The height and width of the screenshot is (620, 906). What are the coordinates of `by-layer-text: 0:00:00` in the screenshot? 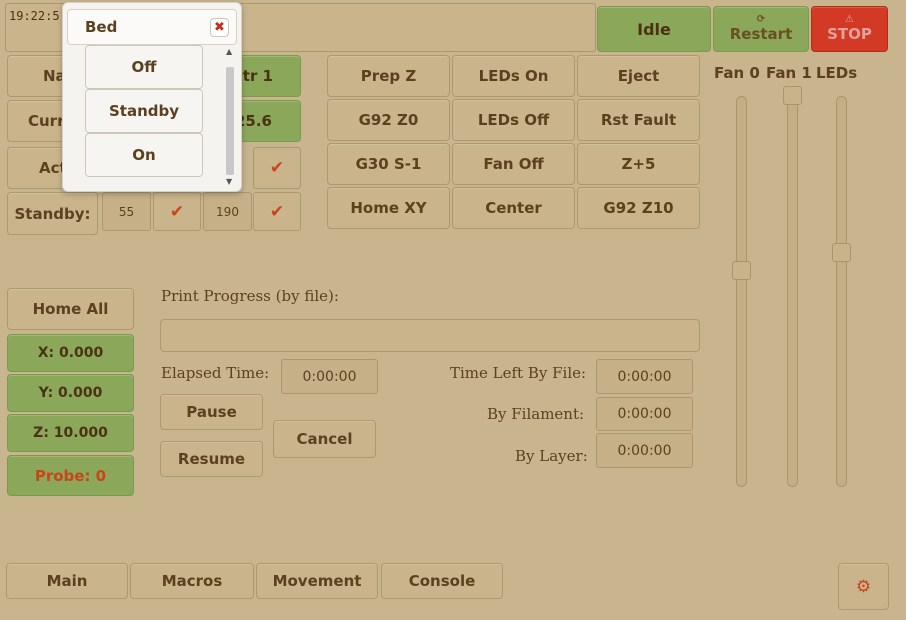 It's located at (644, 450).